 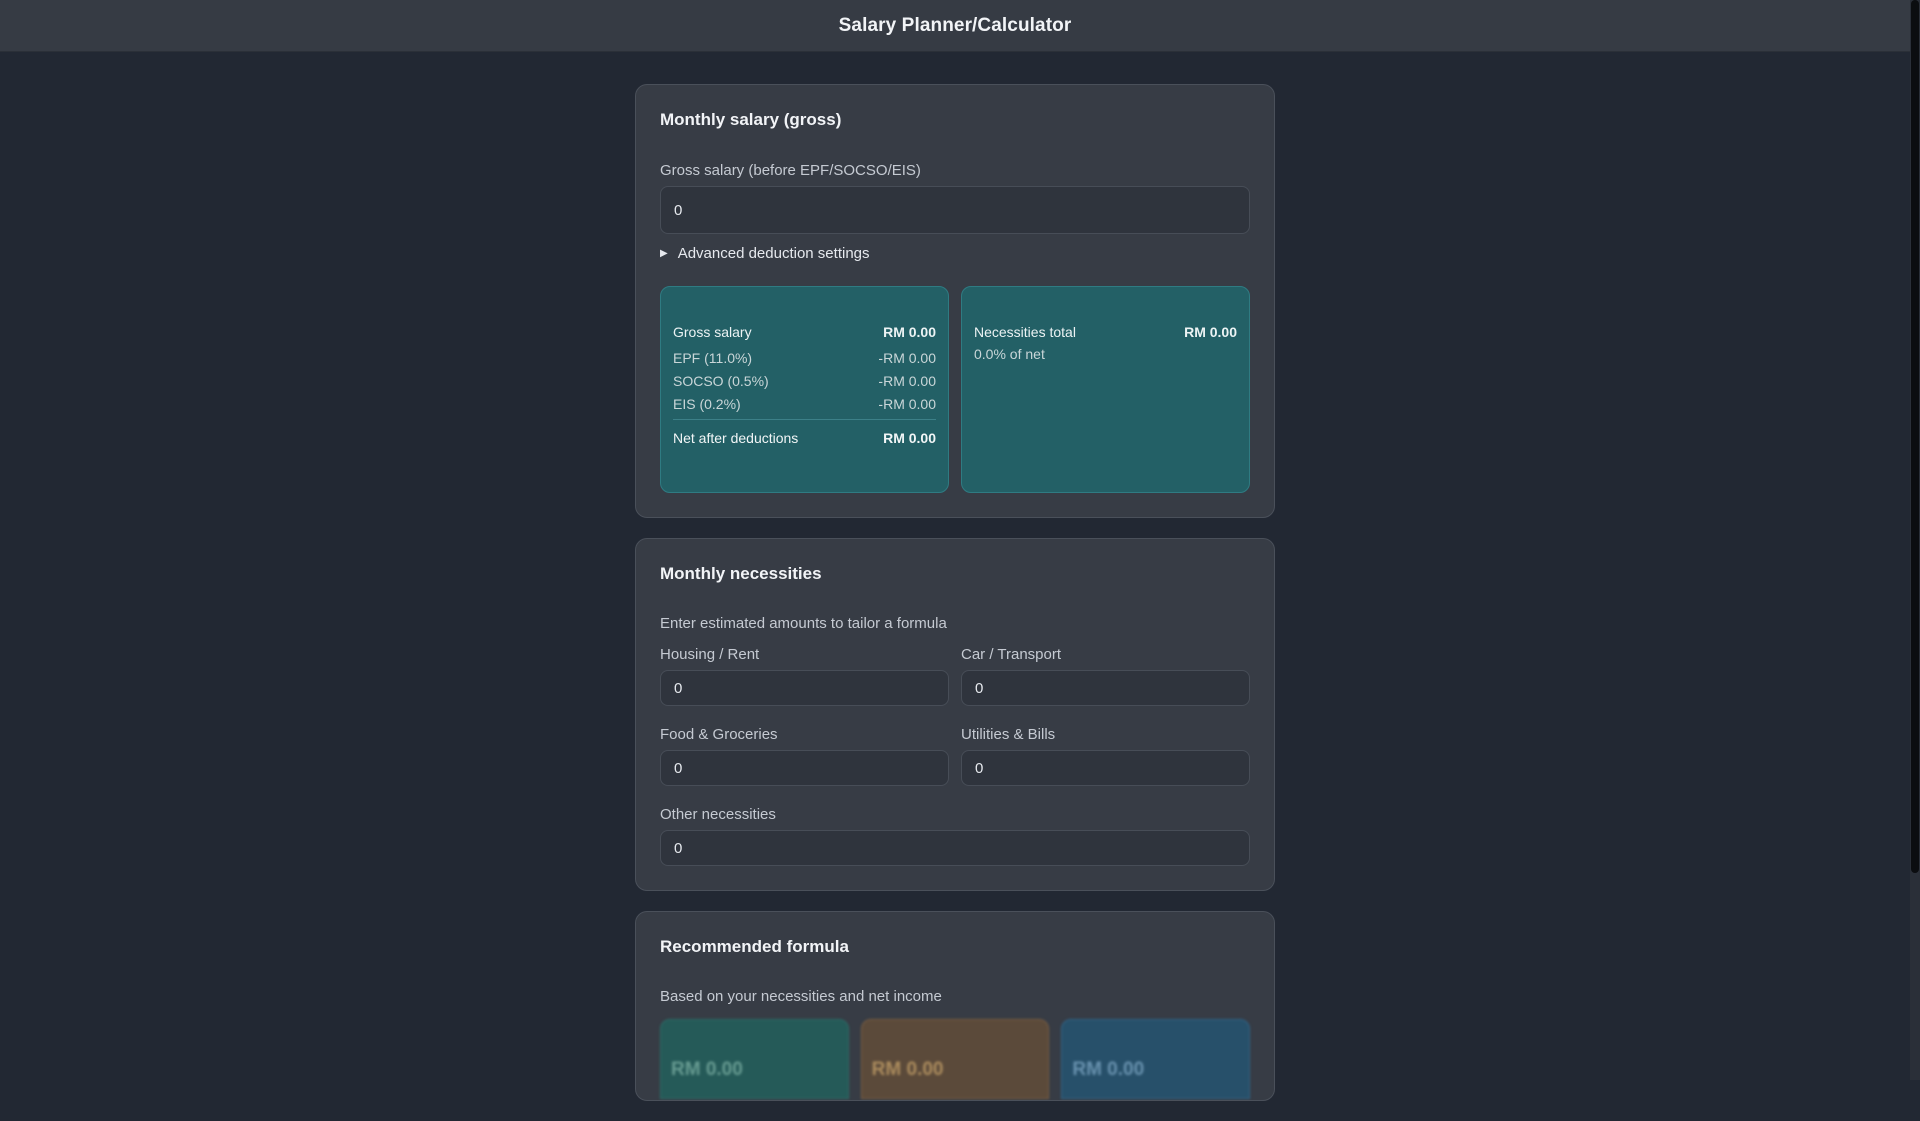 I want to click on formula-hint: Based on your necessities and net income, so click(x=801, y=996).